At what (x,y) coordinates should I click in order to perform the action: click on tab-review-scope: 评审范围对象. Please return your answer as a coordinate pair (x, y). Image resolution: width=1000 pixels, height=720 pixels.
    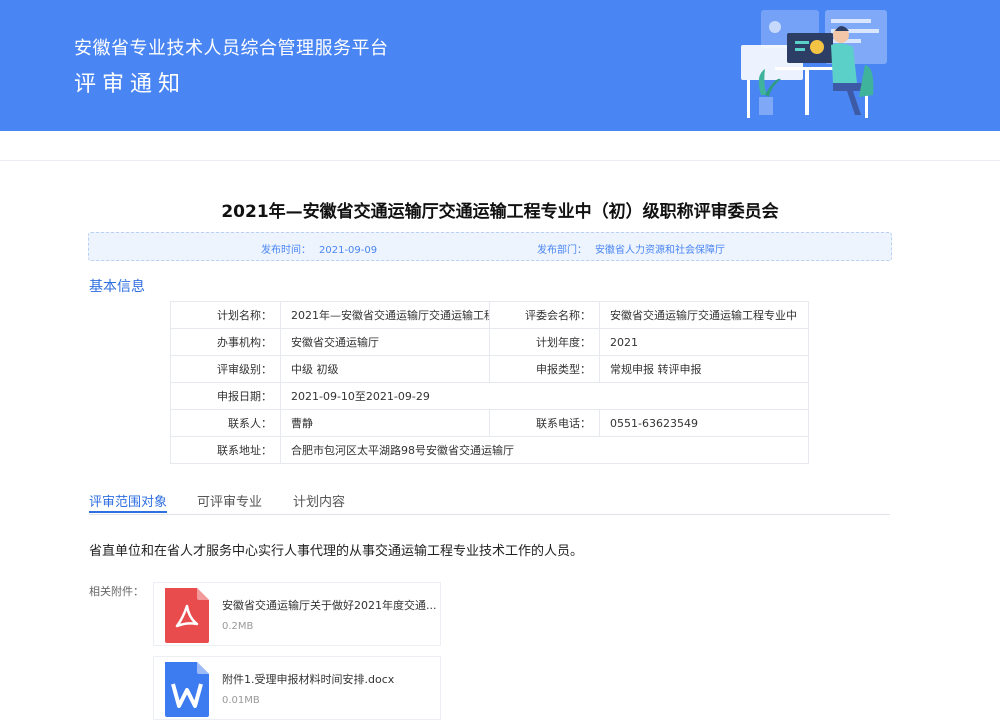
    Looking at the image, I should click on (128, 500).